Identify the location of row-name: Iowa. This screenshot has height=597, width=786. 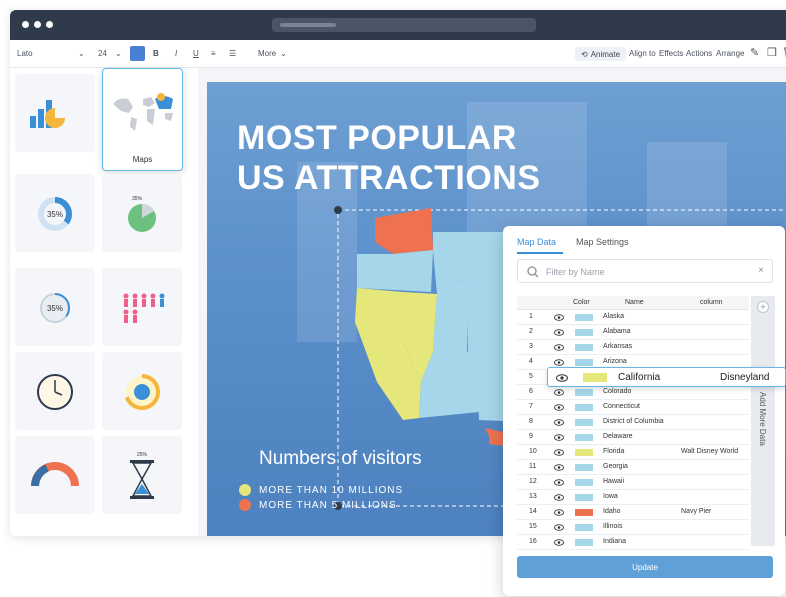
(610, 496).